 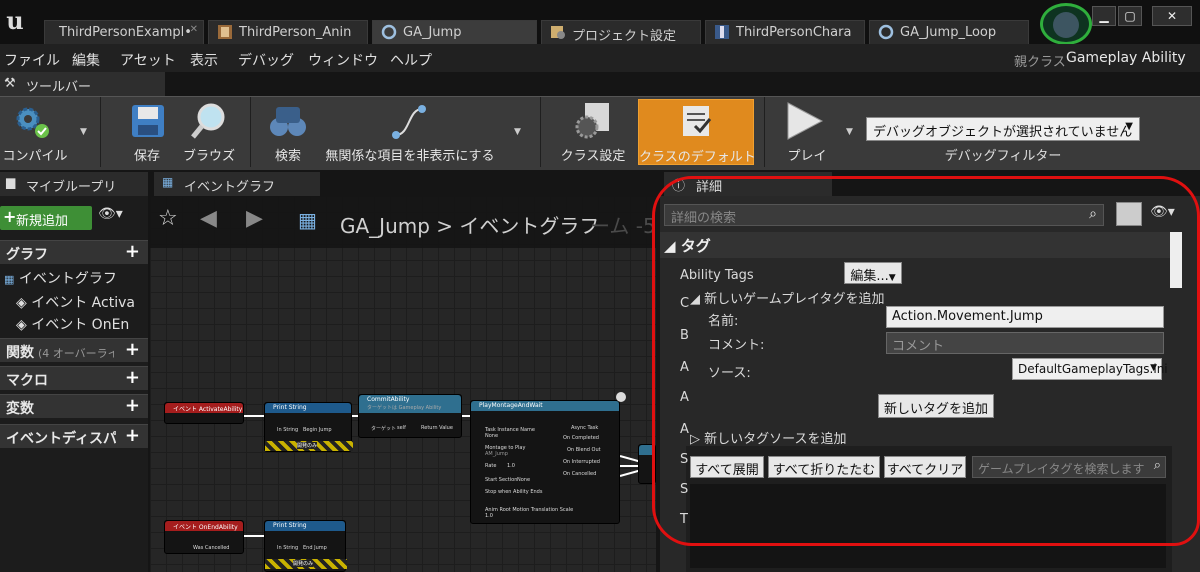 I want to click on tab-thirdperson-anim: ThirdPerson_Anin, so click(x=288, y=32).